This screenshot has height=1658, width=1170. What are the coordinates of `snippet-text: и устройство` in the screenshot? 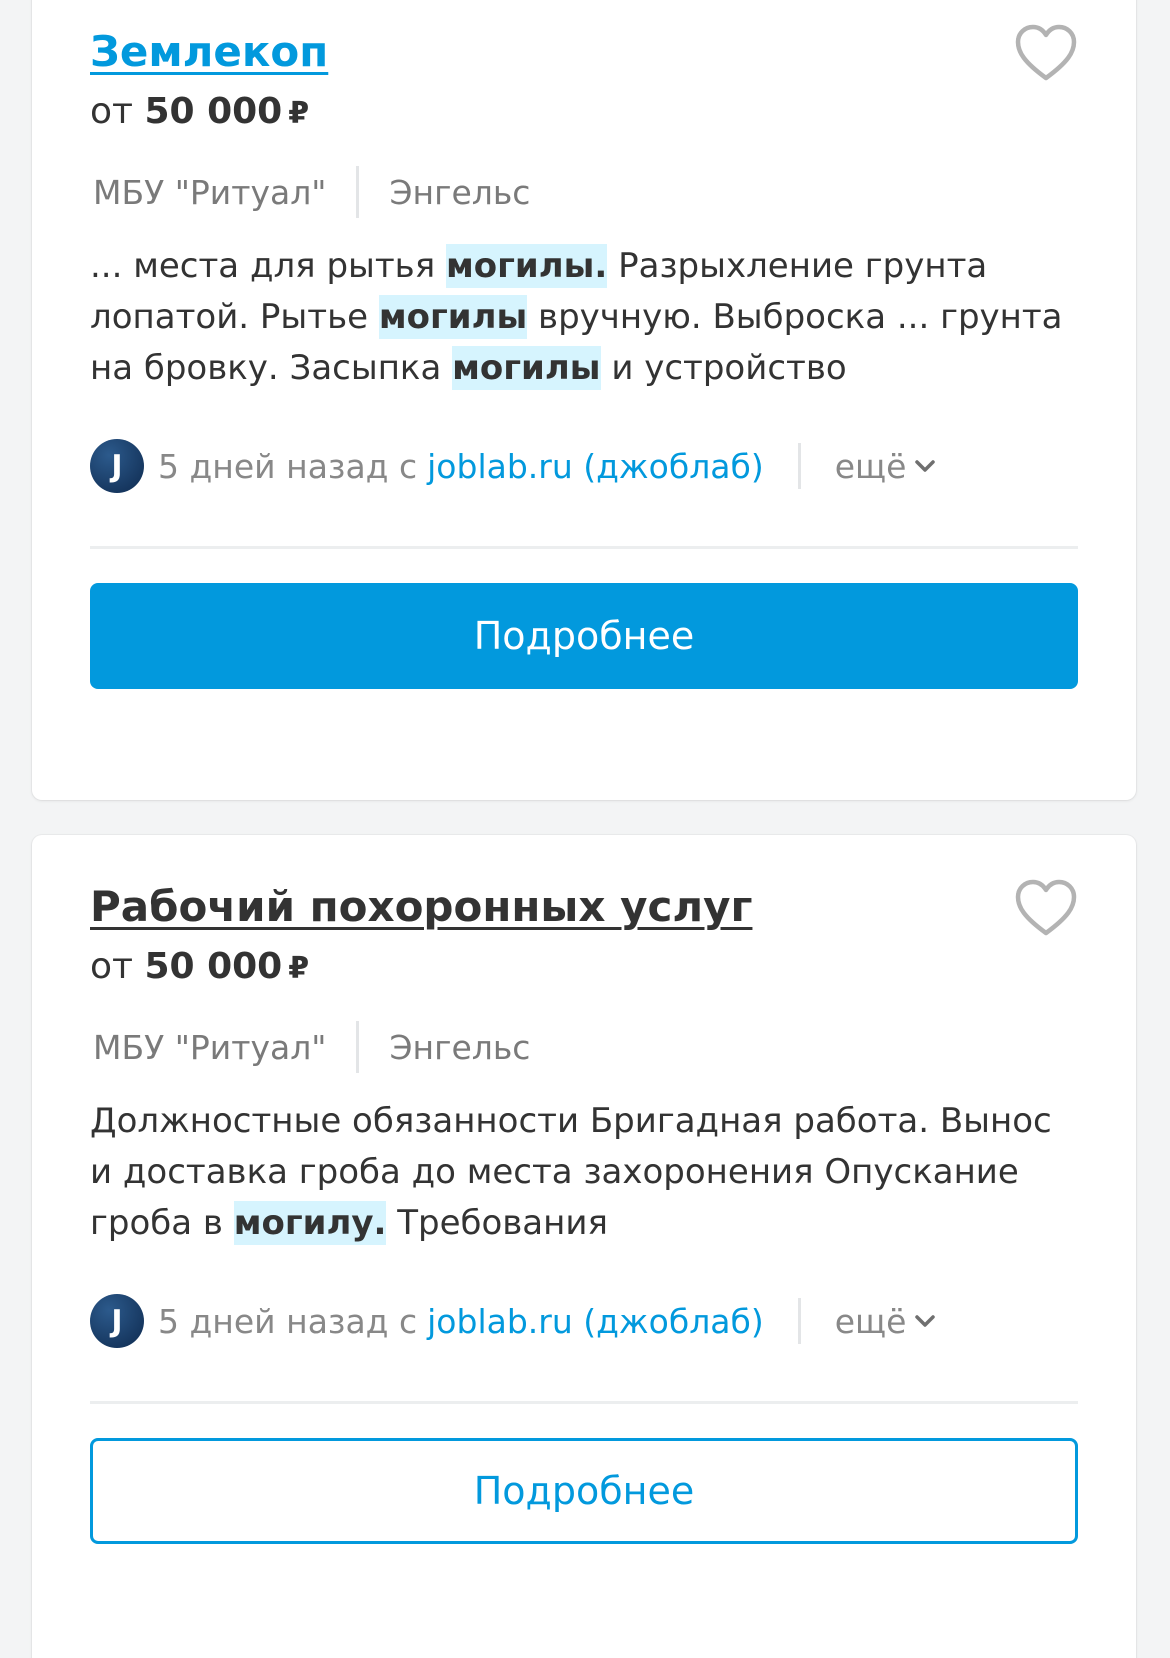 It's located at (723, 368).